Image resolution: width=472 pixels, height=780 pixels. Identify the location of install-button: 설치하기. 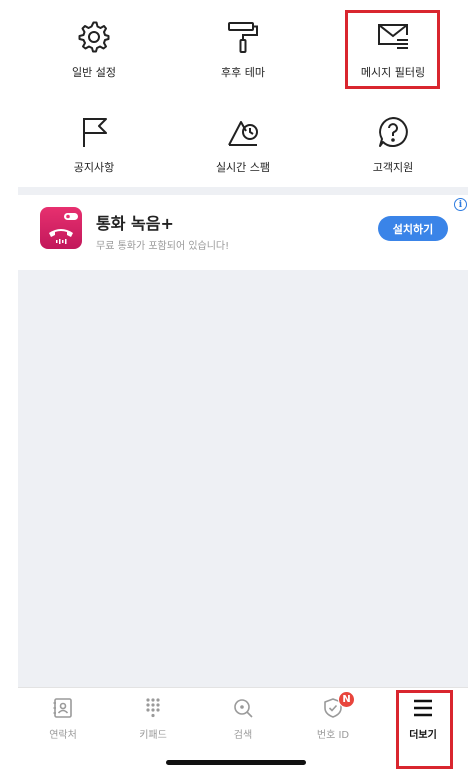
(413, 228).